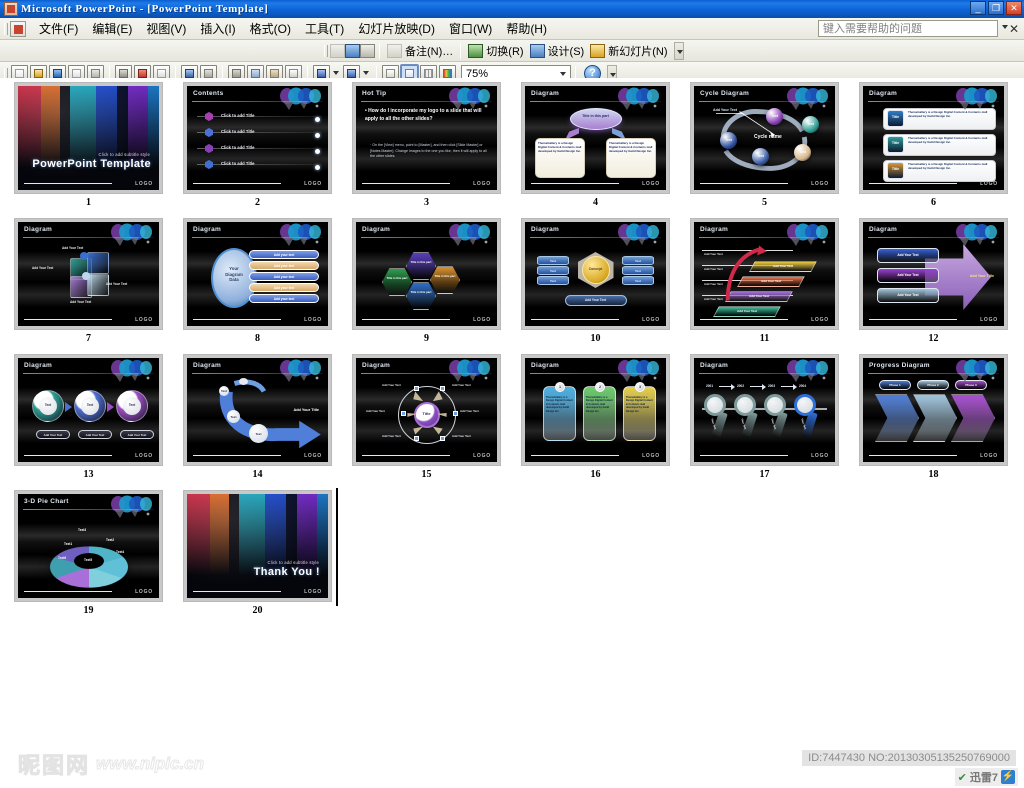  Describe the element at coordinates (337, 50) in the screenshot. I see `hide-slide-icon` at that location.